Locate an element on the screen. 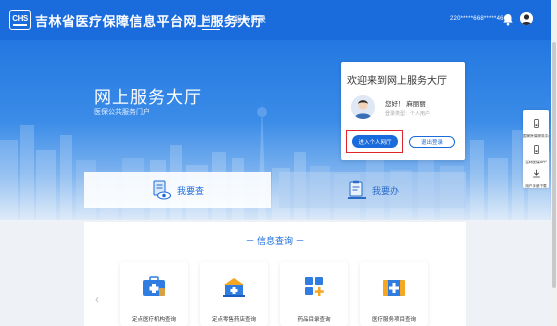 Image resolution: width=557 pixels, height=326 pixels. enter-personal-hall-button: 进入个人网厅 is located at coordinates (375, 141).